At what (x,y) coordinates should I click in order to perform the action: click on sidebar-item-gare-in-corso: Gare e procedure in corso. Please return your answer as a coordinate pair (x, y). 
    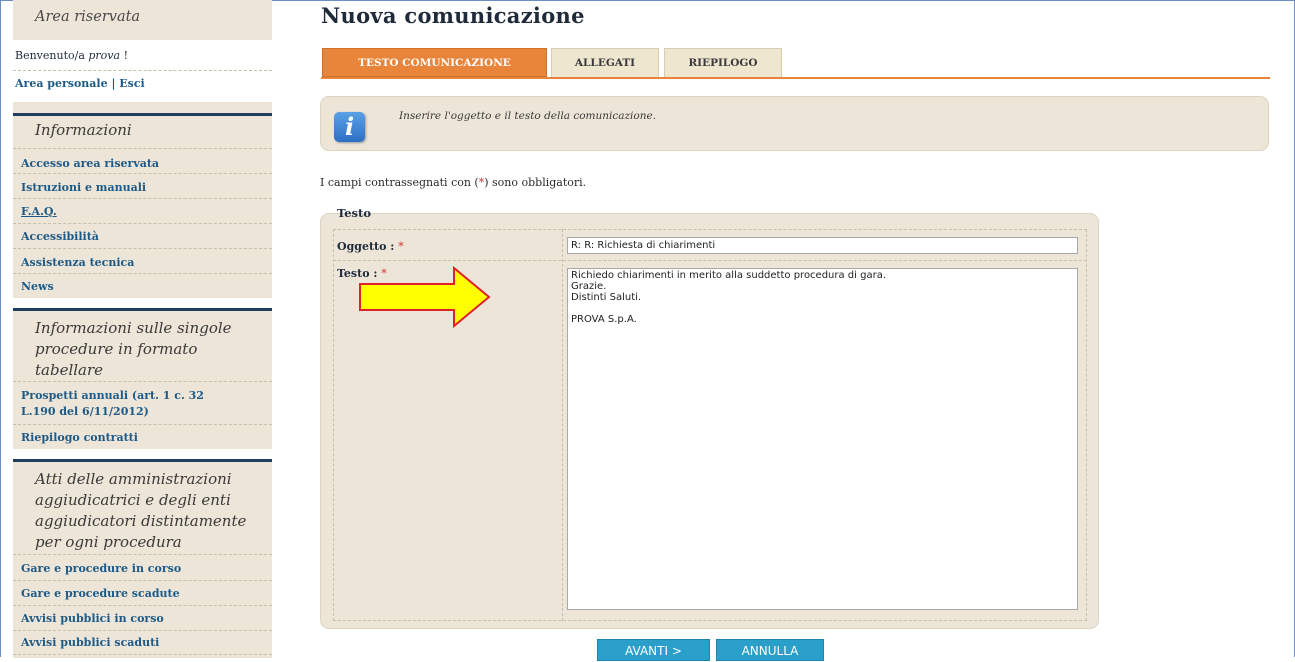
    Looking at the image, I should click on (101, 568).